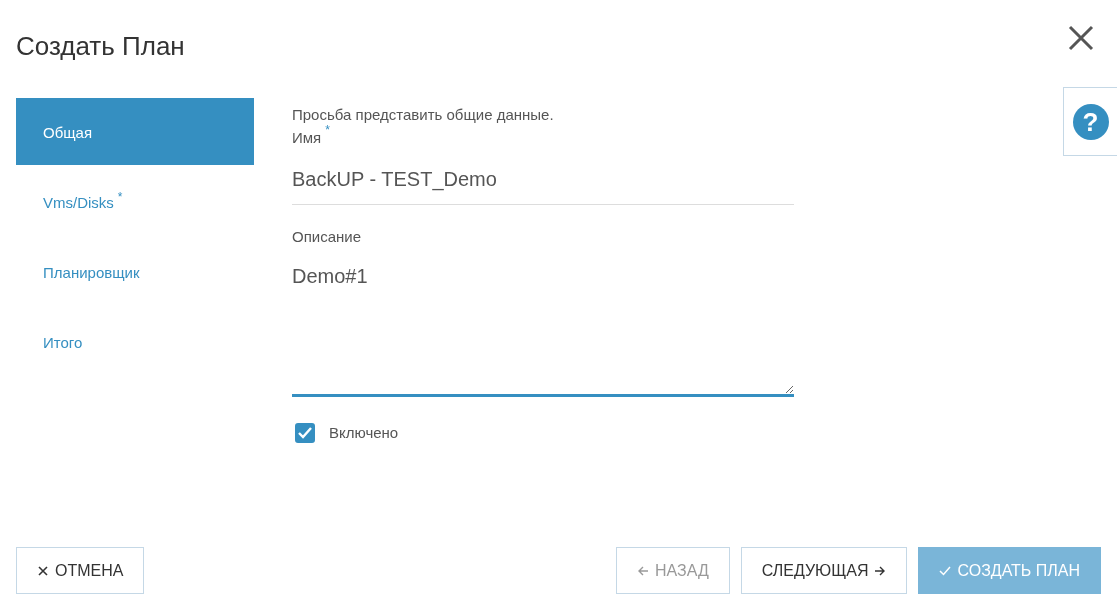  Describe the element at coordinates (945, 570) in the screenshot. I see `check-icon` at that location.